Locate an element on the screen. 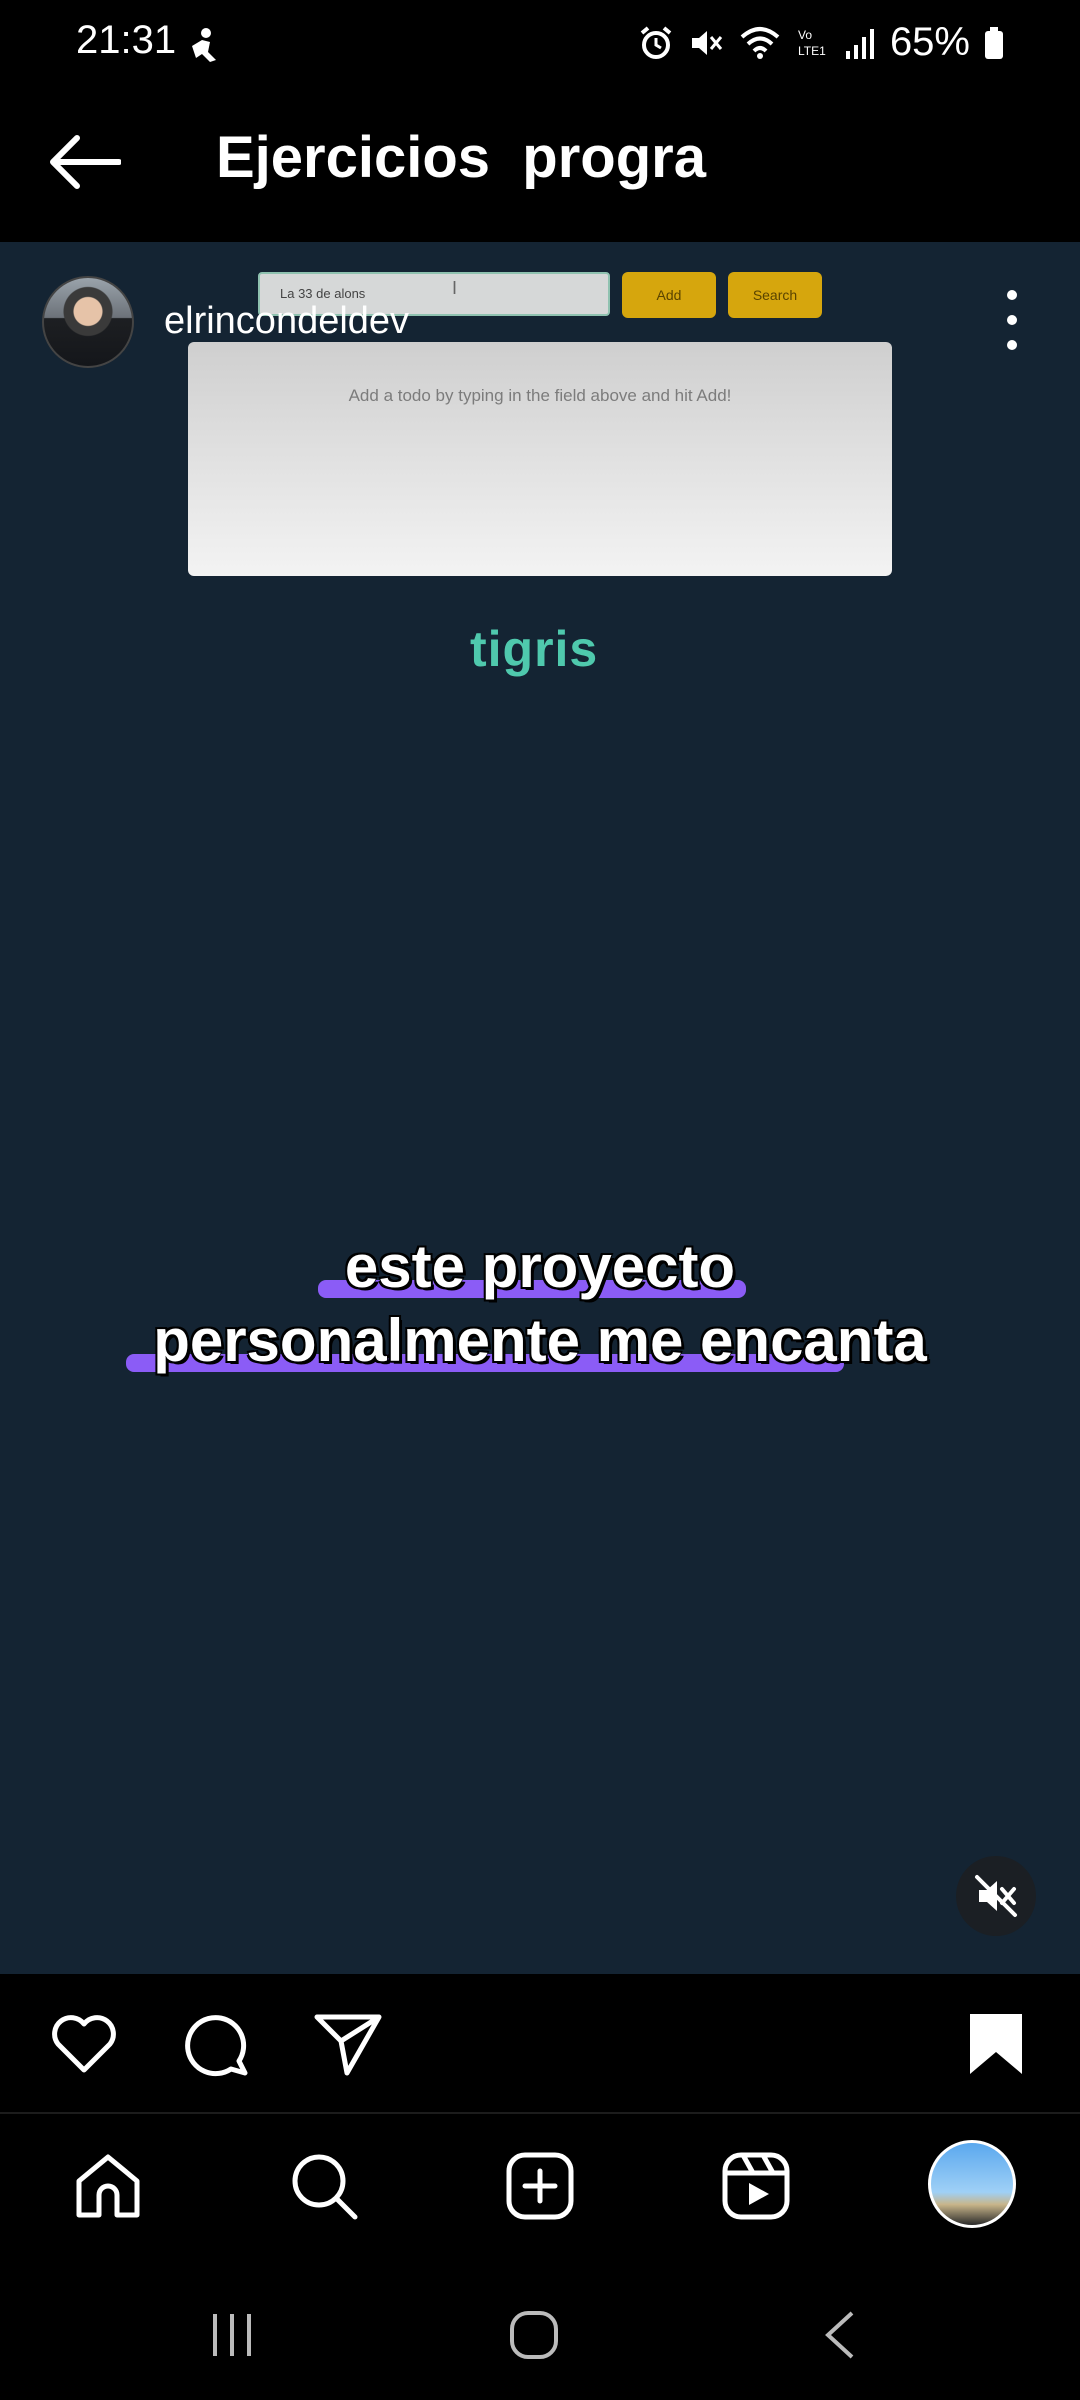  page-title: Ejercicios progra is located at coordinates (461, 157).